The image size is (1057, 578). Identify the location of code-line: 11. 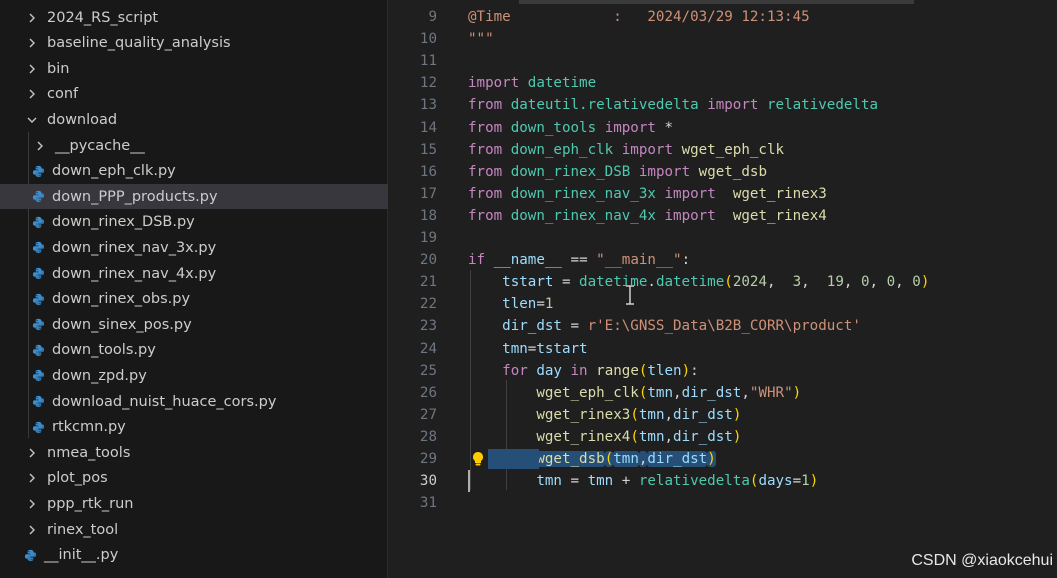
(723, 61).